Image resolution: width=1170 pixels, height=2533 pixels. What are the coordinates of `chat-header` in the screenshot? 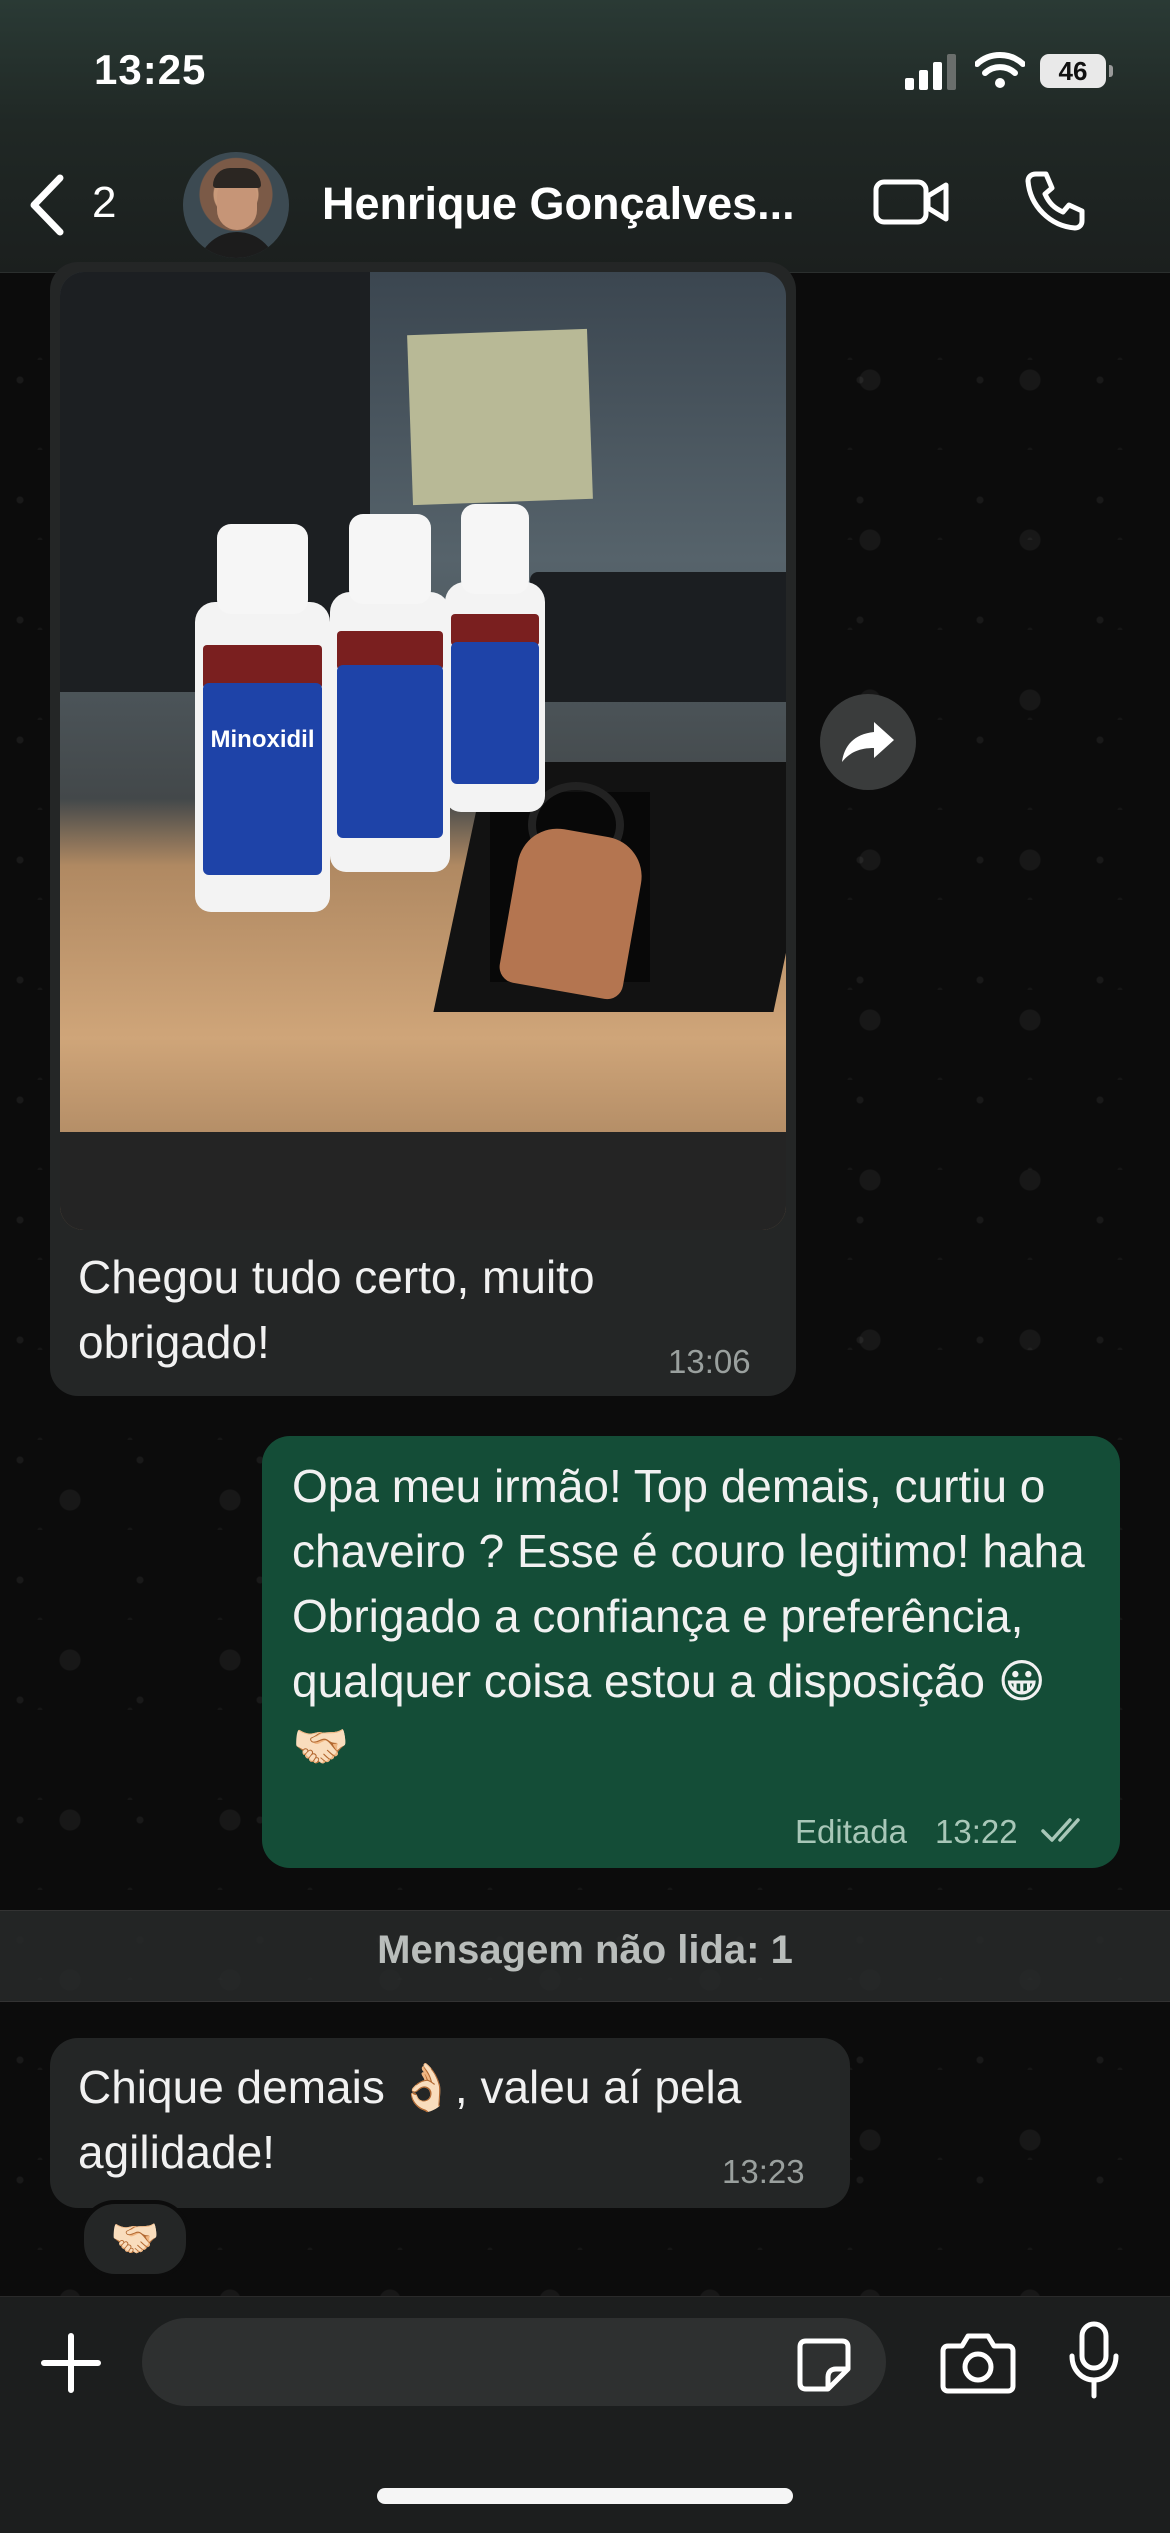 It's located at (585, 136).